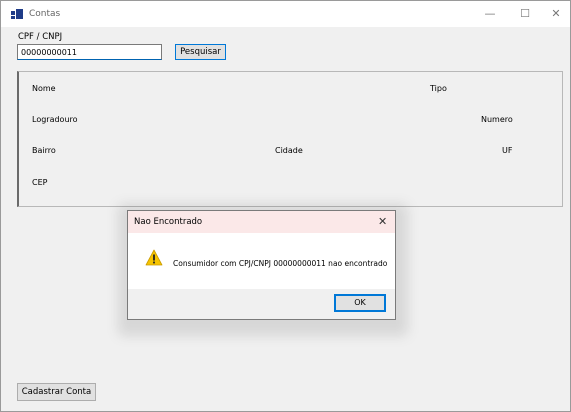 This screenshot has width=571, height=412. What do you see at coordinates (40, 37) in the screenshot?
I see `cpf-cnpj-label: CPF / CNPJ` at bounding box center [40, 37].